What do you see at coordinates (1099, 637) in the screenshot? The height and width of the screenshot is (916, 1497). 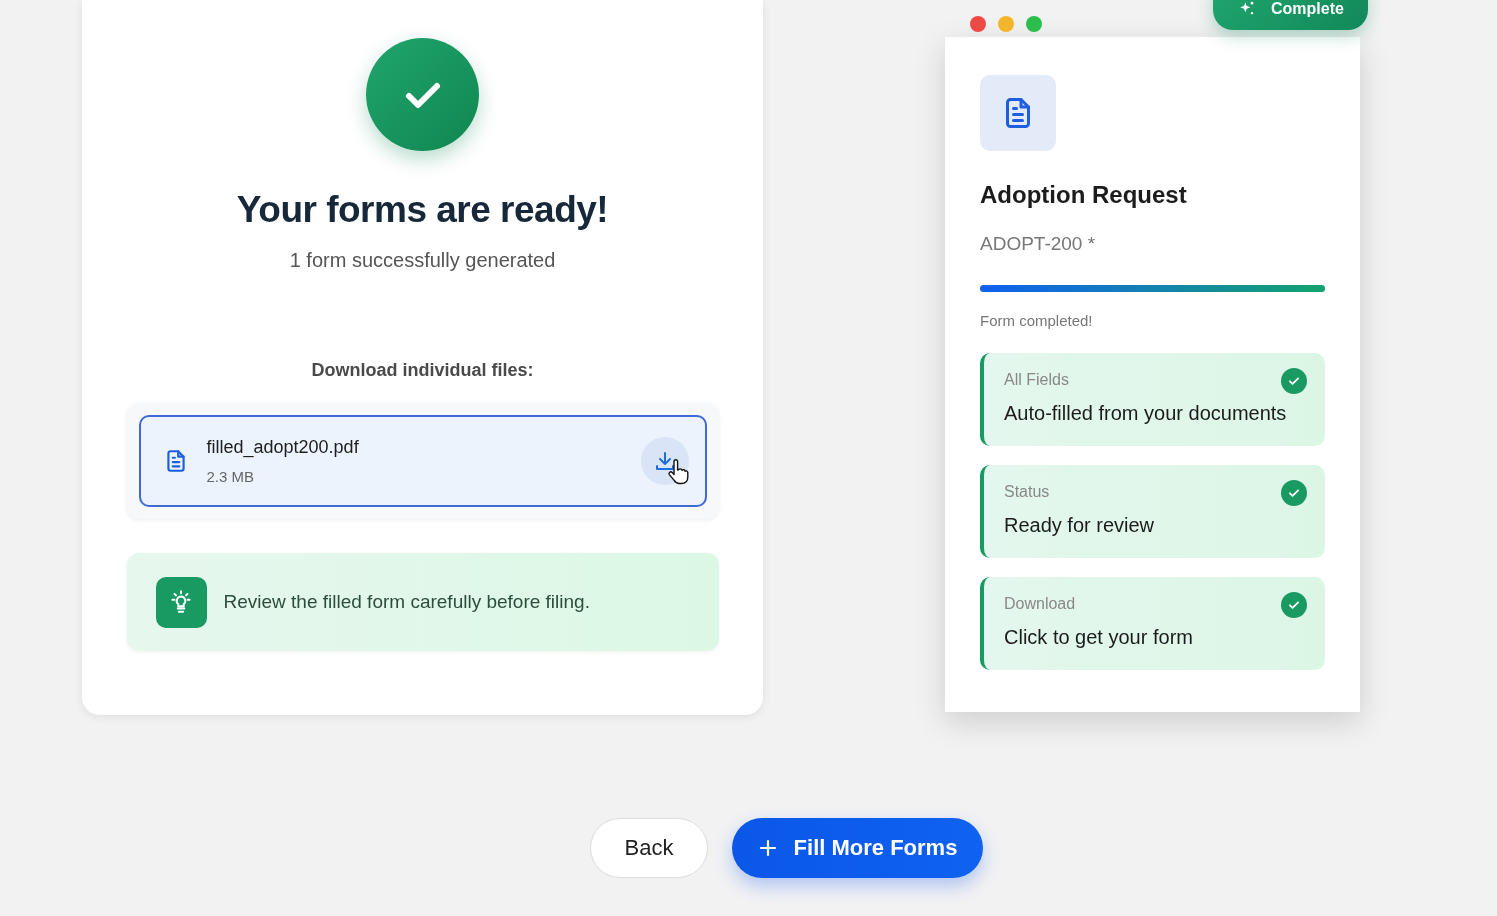 I see `status-value: Click to get your form` at bounding box center [1099, 637].